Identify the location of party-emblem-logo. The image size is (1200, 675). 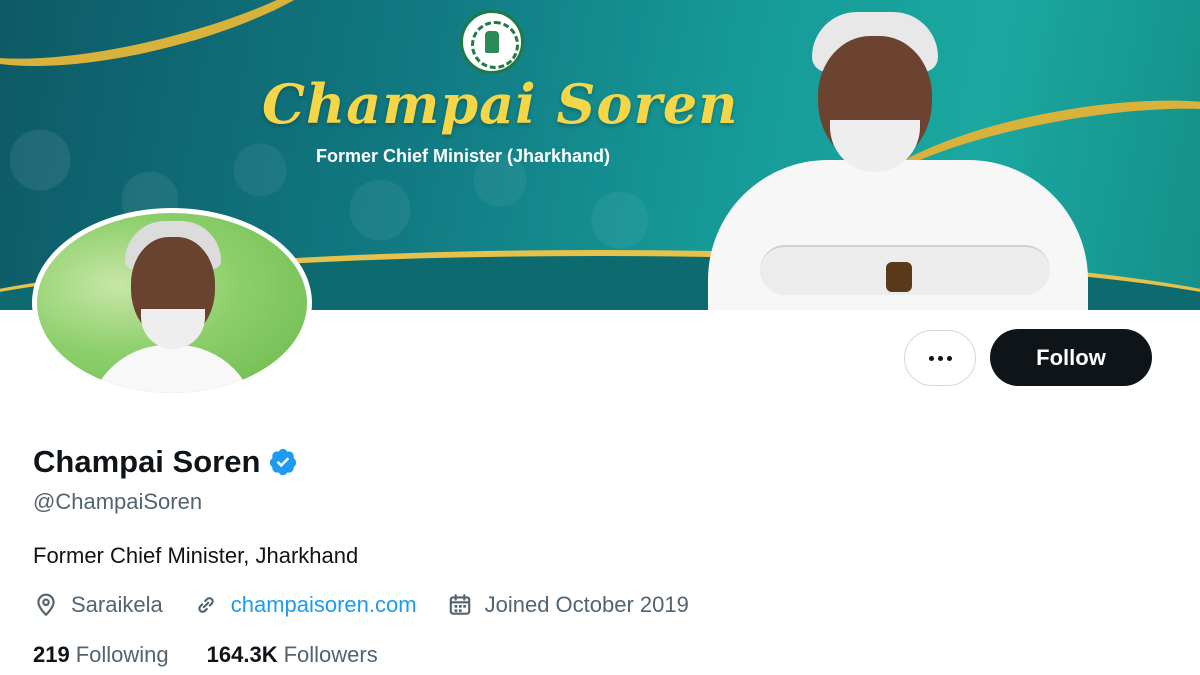
(492, 42).